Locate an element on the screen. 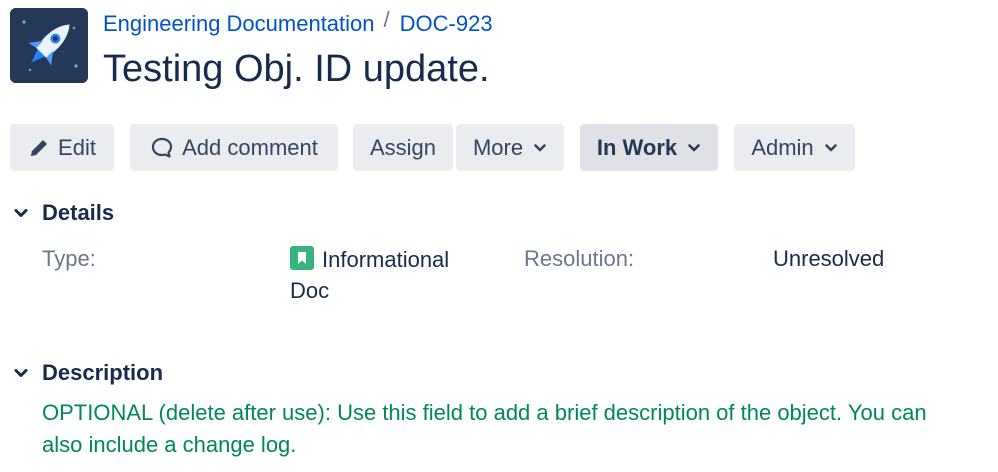 Image resolution: width=998 pixels, height=472 pixels. more-button-label: More is located at coordinates (498, 147).